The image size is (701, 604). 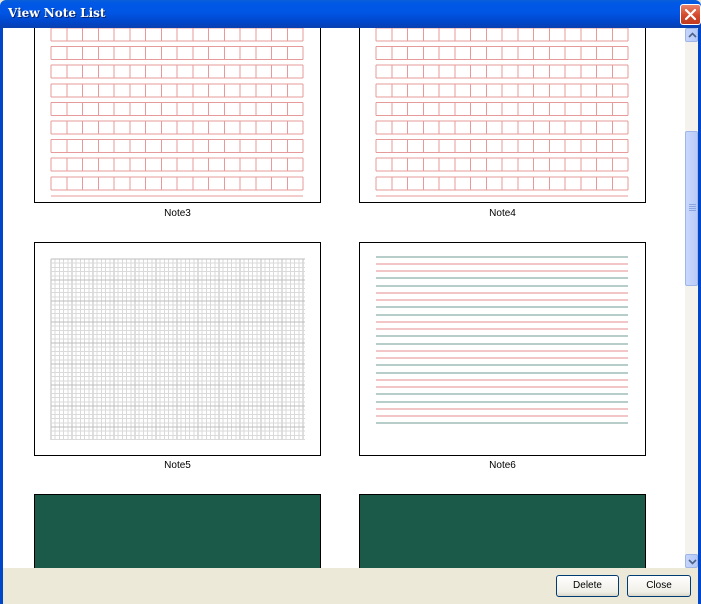 What do you see at coordinates (691, 208) in the screenshot?
I see `scrollbar-thumb` at bounding box center [691, 208].